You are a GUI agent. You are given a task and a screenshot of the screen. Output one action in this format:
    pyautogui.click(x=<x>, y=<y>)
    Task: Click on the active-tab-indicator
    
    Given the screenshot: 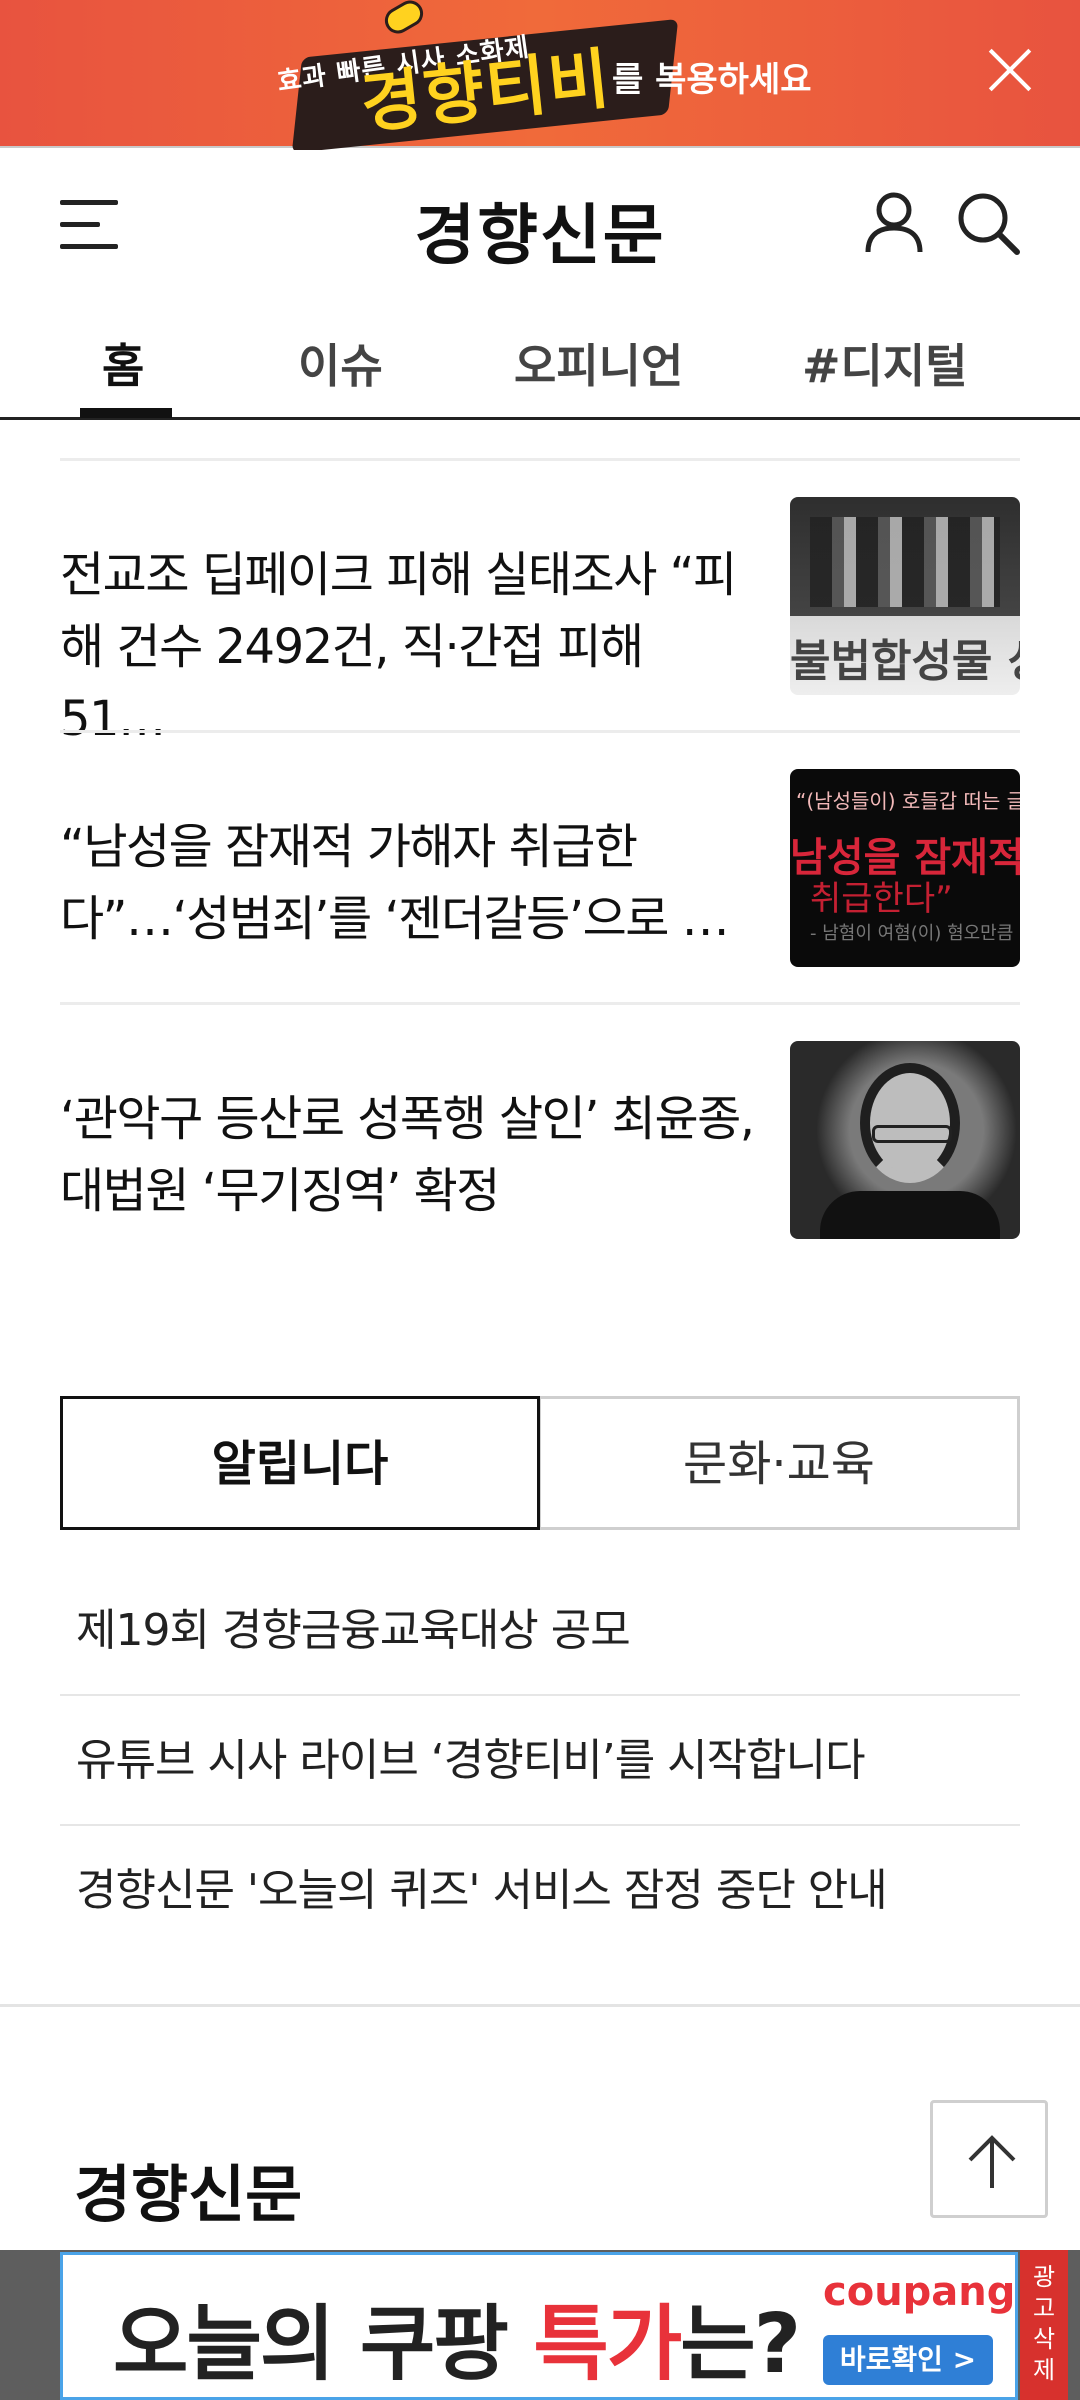 What is the action you would take?
    pyautogui.click(x=126, y=413)
    